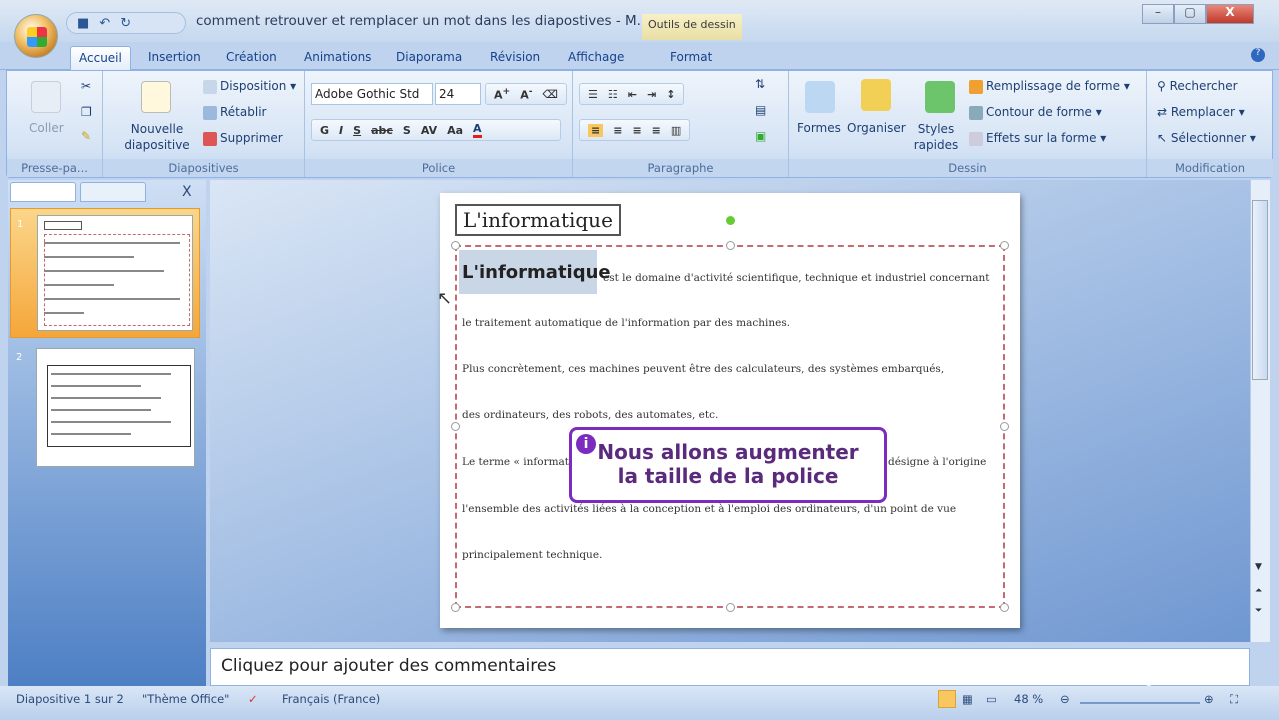 The image size is (1279, 720). Describe the element at coordinates (43, 192) in the screenshot. I see `tab-slides` at that location.